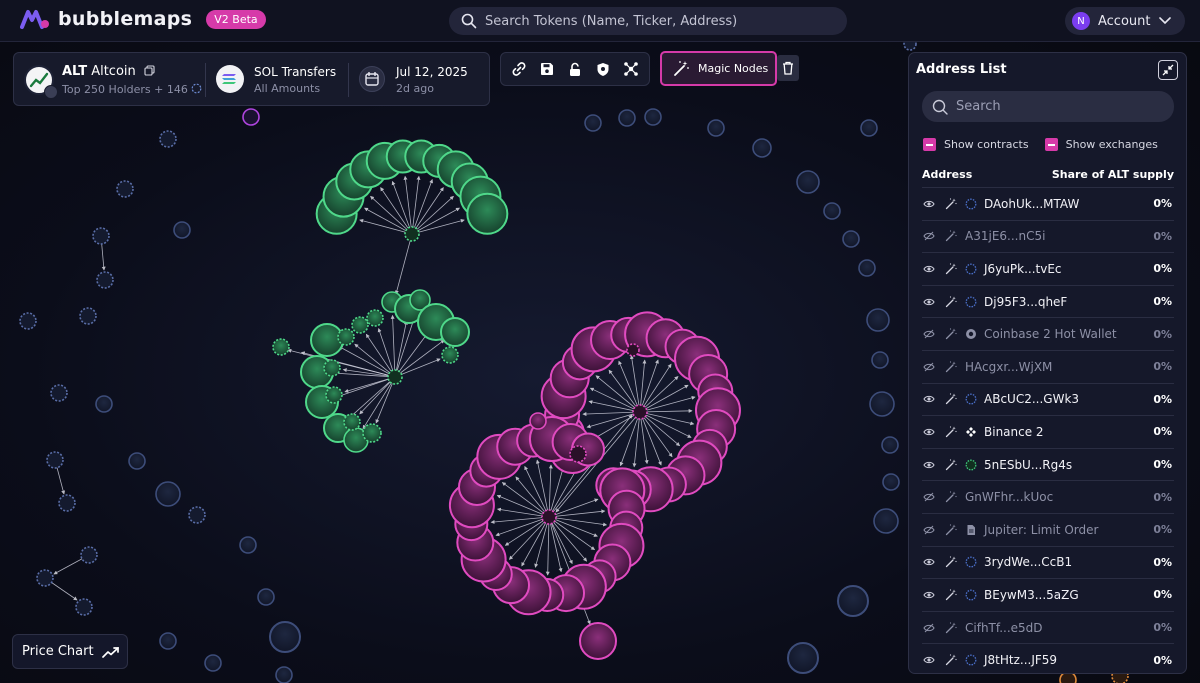 This screenshot has height=683, width=1200. What do you see at coordinates (631, 69) in the screenshot?
I see `network-button` at bounding box center [631, 69].